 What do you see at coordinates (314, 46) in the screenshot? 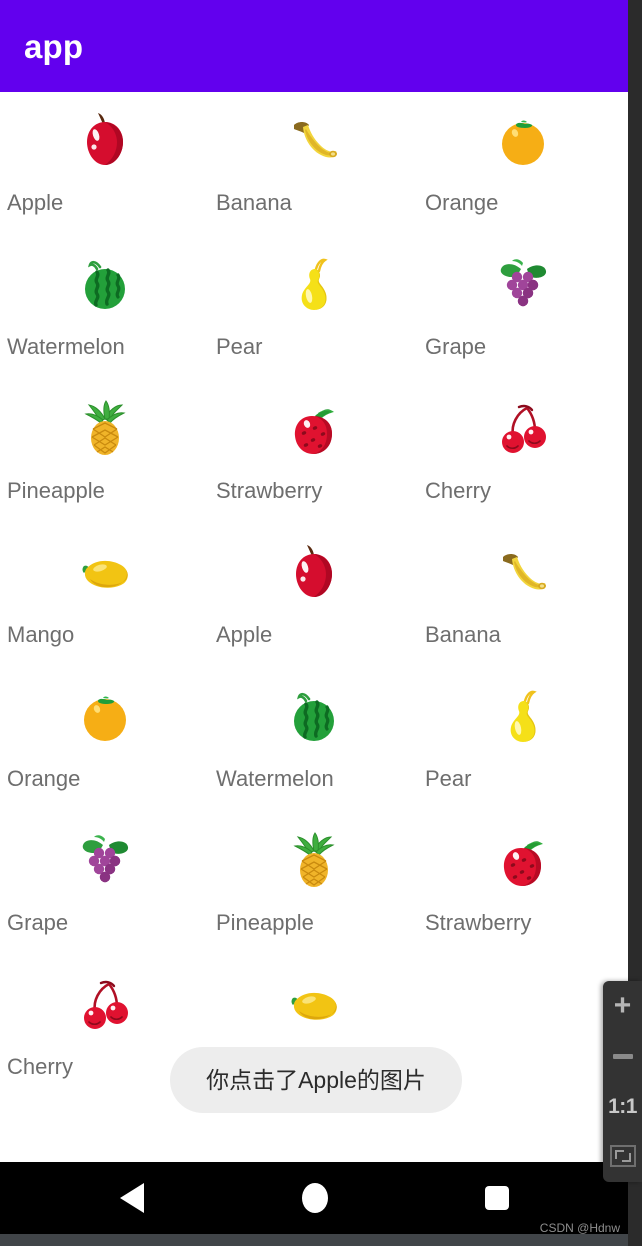
I see `app-bar: app` at bounding box center [314, 46].